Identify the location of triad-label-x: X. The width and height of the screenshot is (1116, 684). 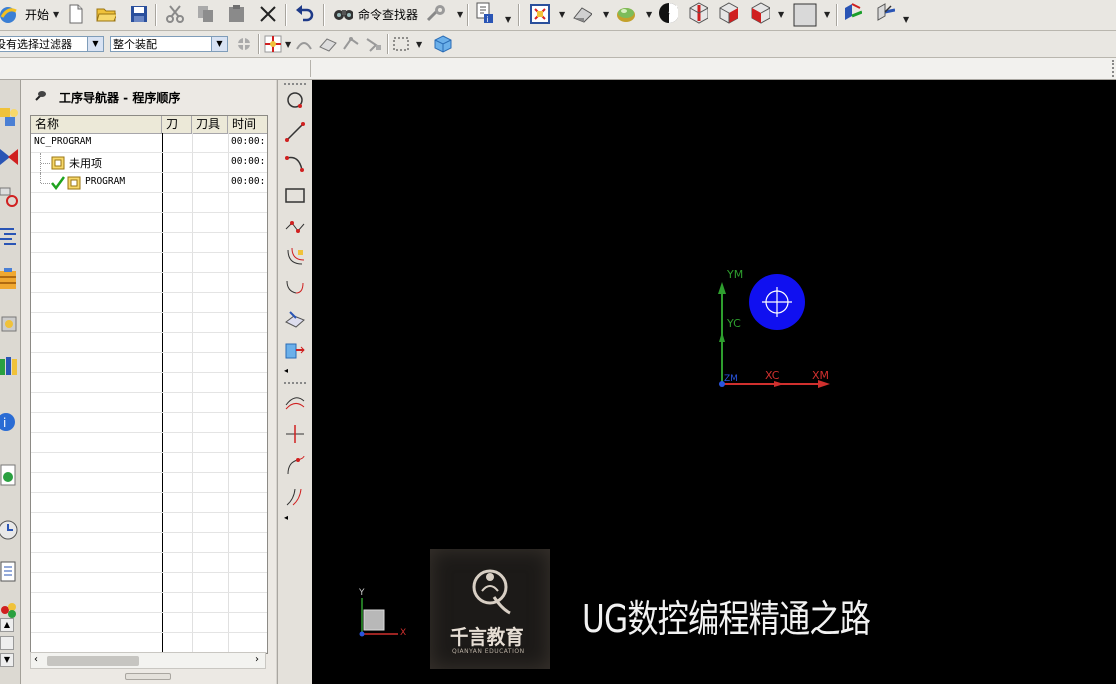
(403, 633).